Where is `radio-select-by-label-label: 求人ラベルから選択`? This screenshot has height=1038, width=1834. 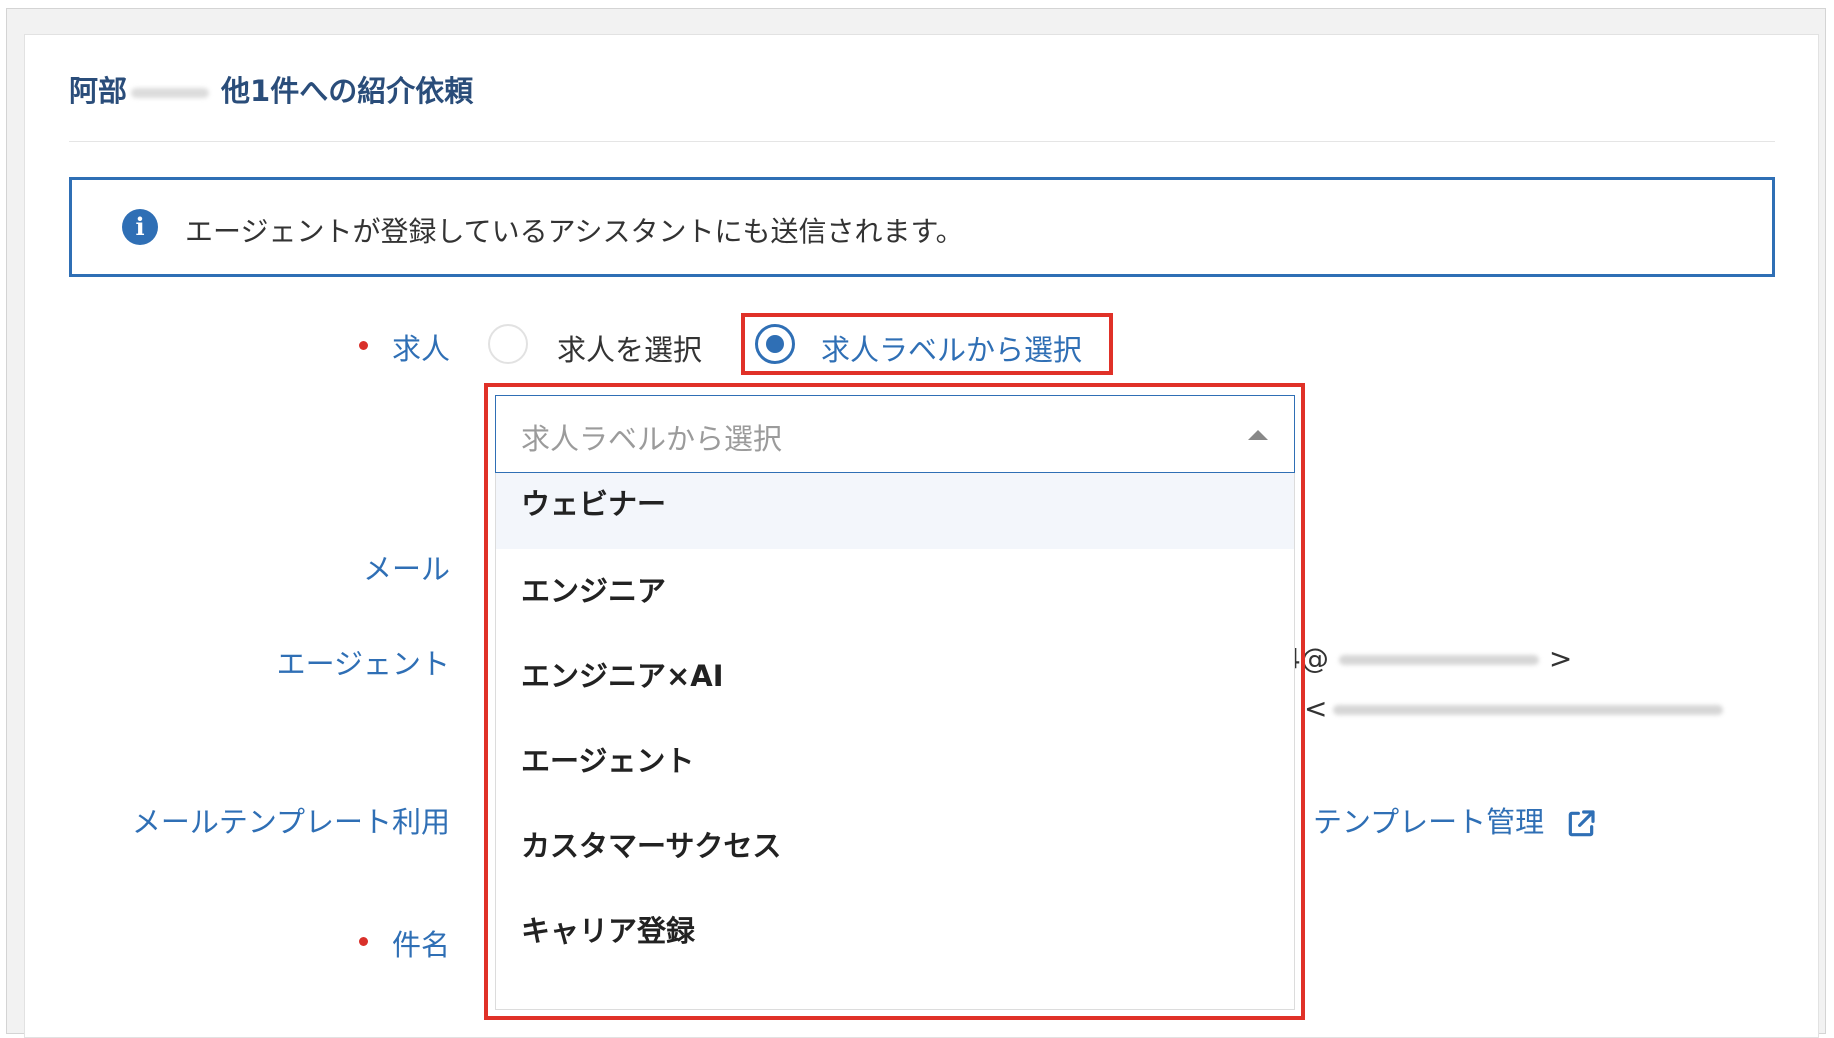
radio-select-by-label-label: 求人ラベルから選択 is located at coordinates (951, 348).